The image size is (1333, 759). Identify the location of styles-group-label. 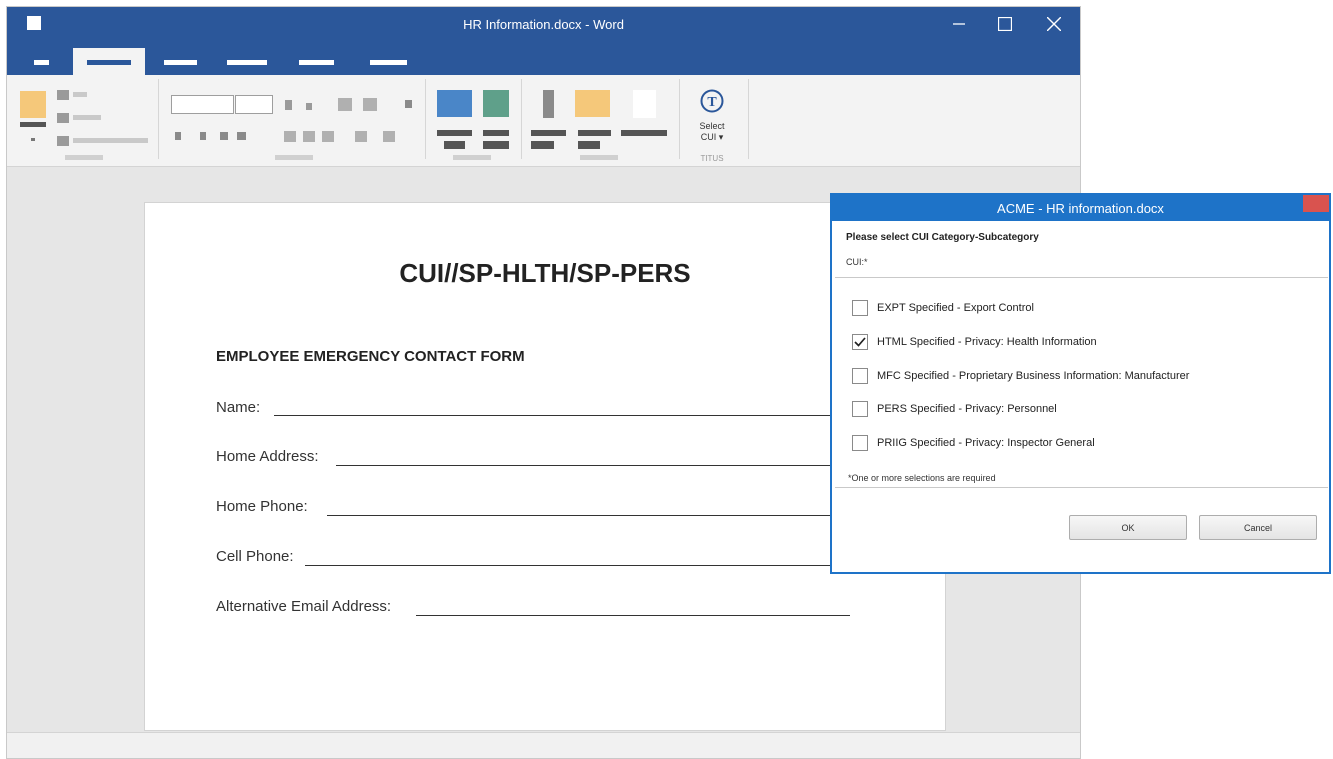
(472, 157).